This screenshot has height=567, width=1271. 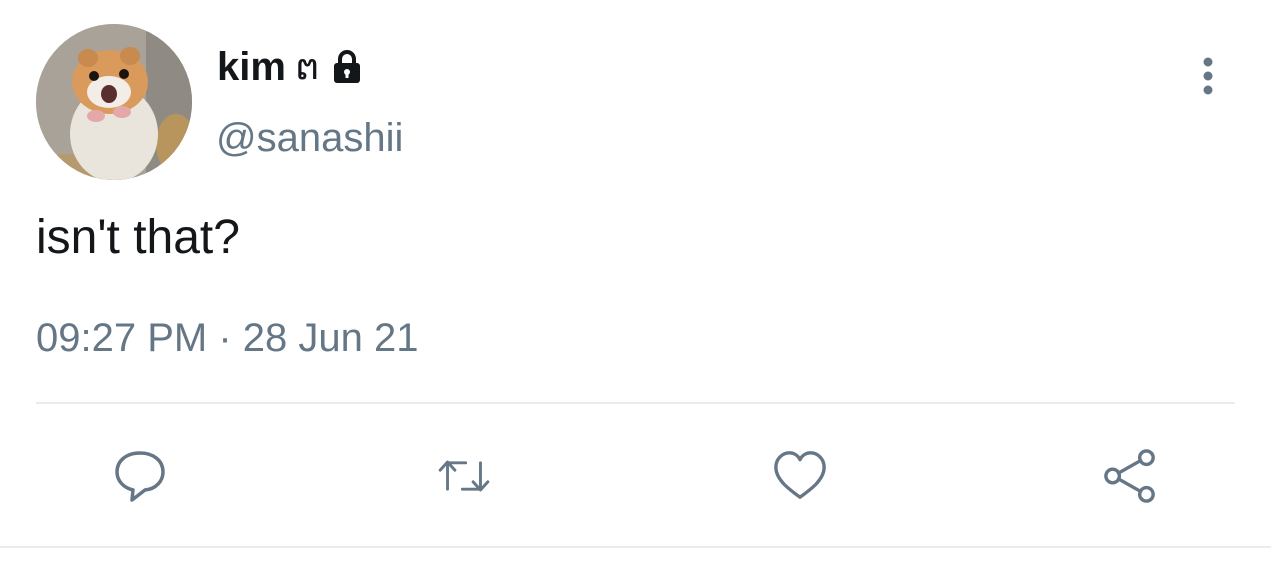 I want to click on retweet-icon, so click(x=464, y=476).